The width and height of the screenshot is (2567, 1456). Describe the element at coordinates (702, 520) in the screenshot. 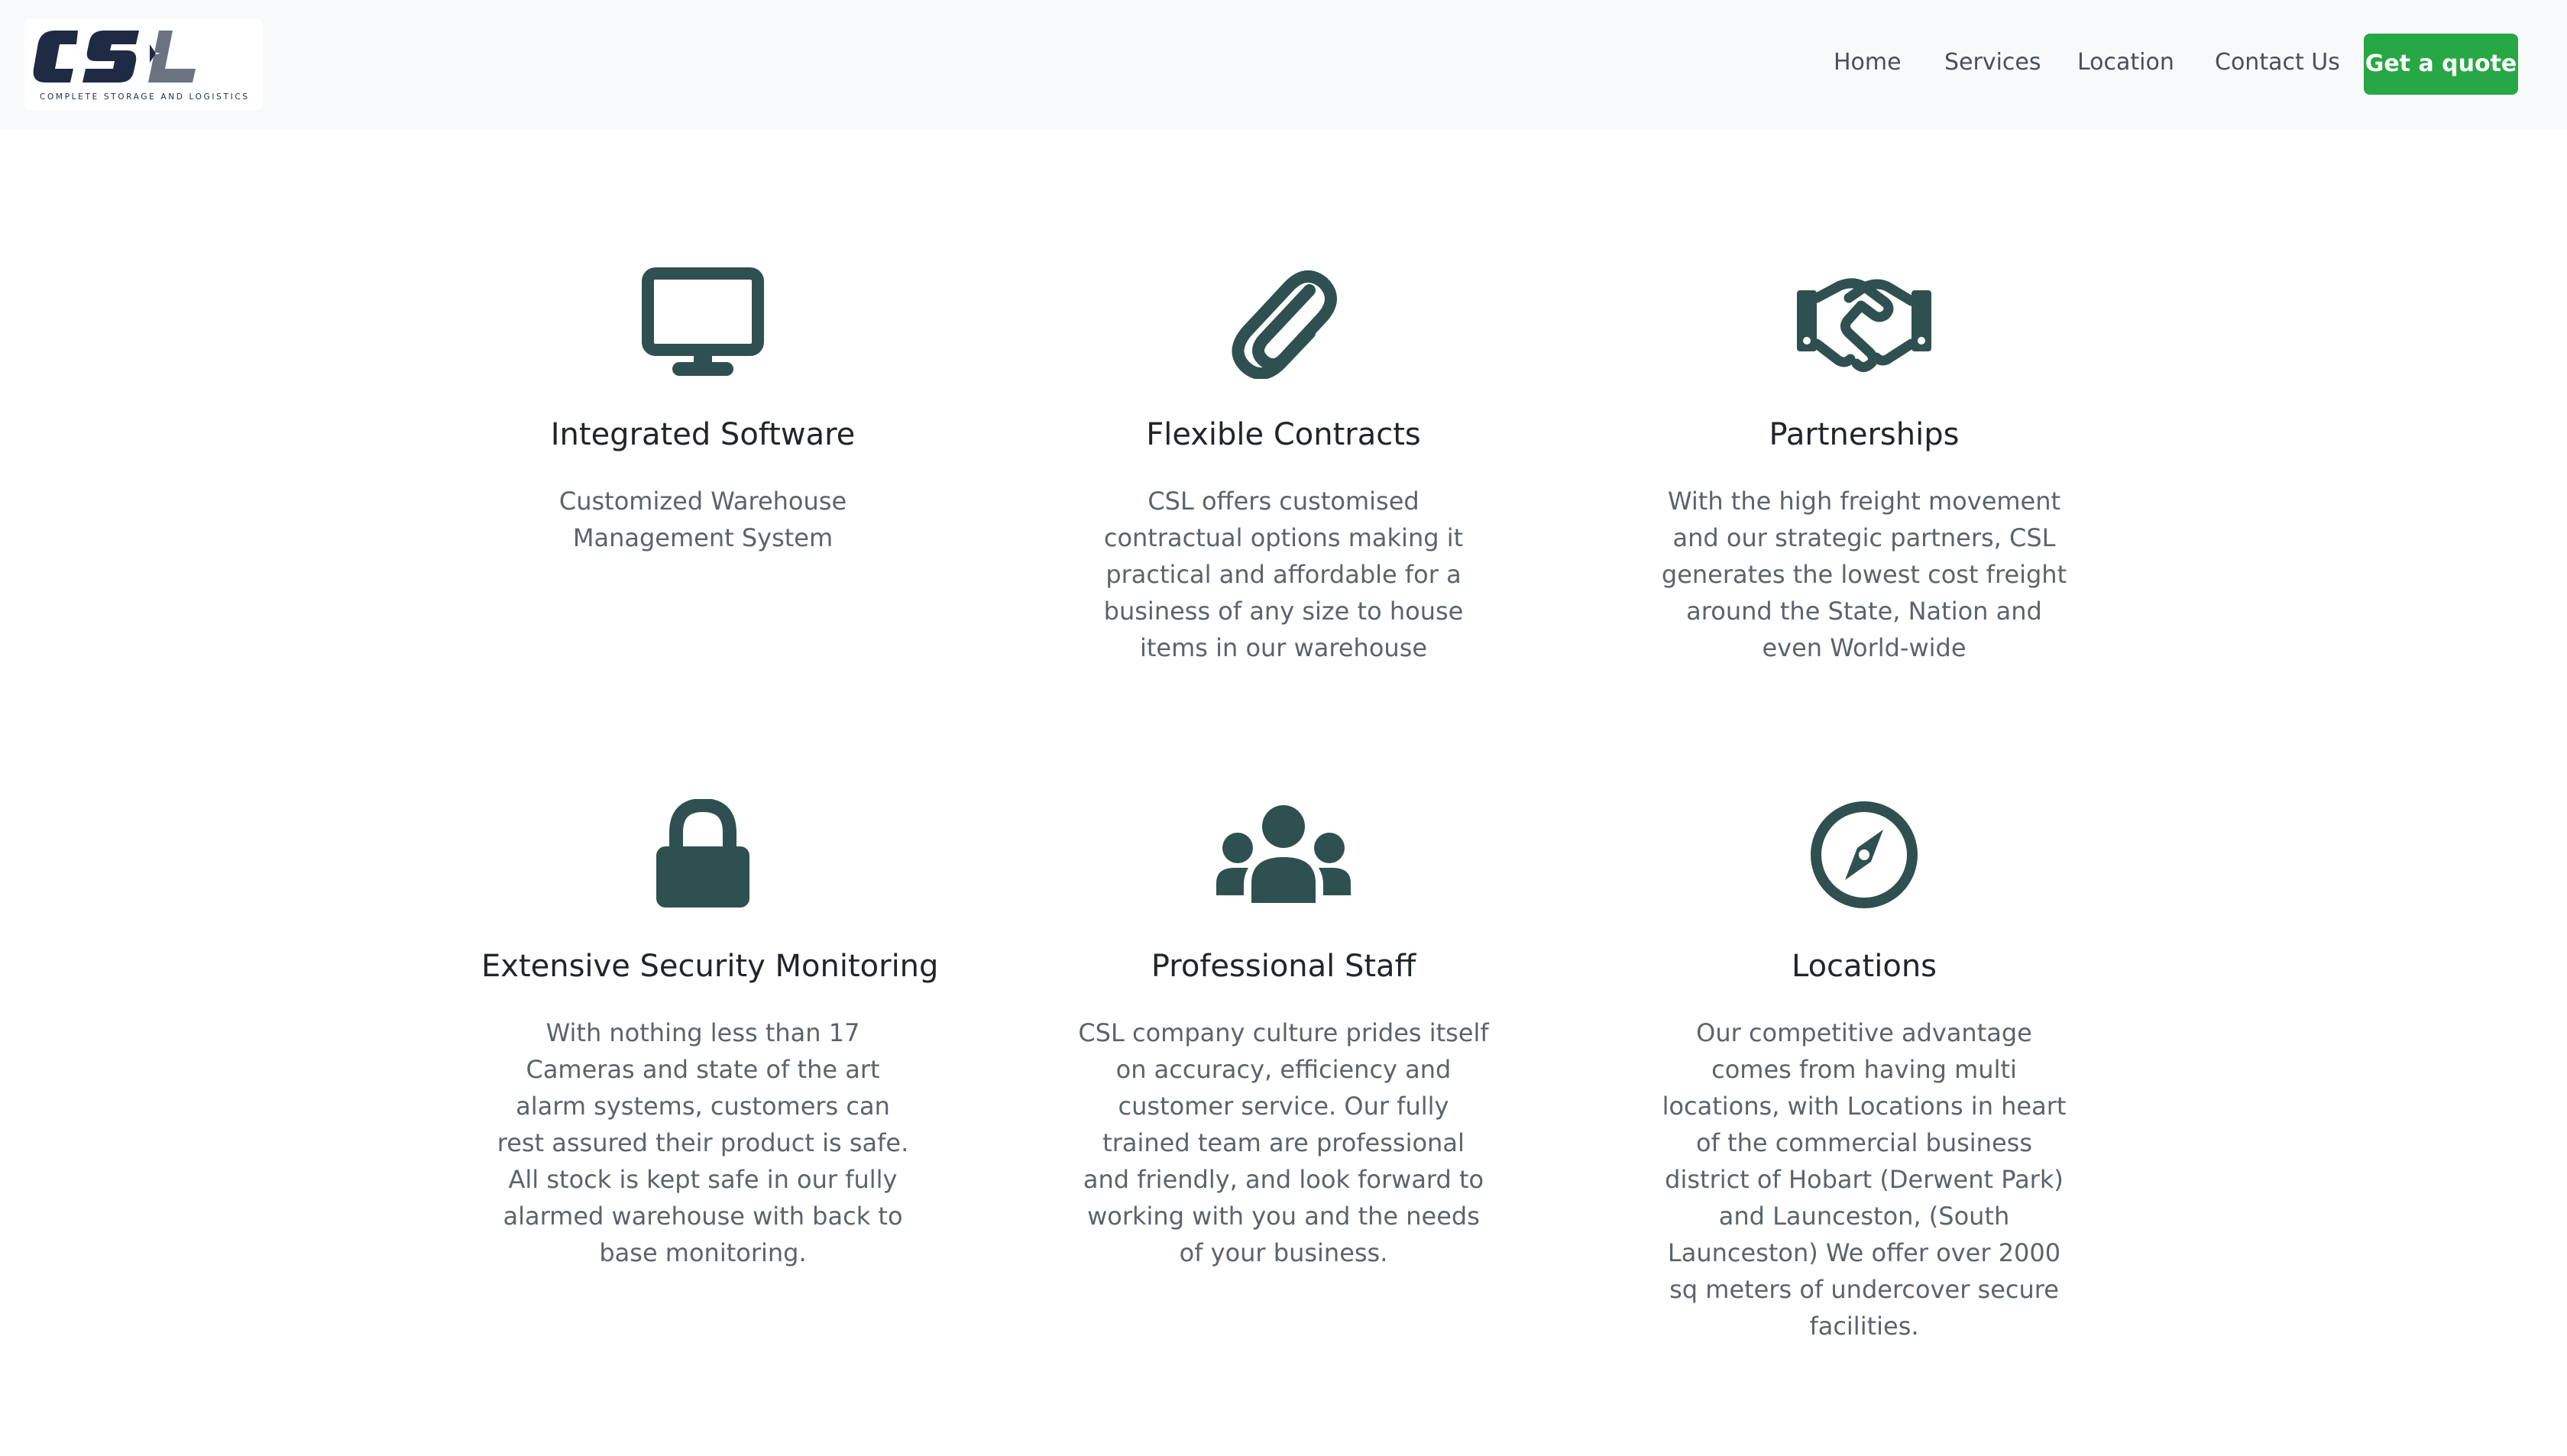

I see `feature-description: Customized Warehouse Management System` at that location.